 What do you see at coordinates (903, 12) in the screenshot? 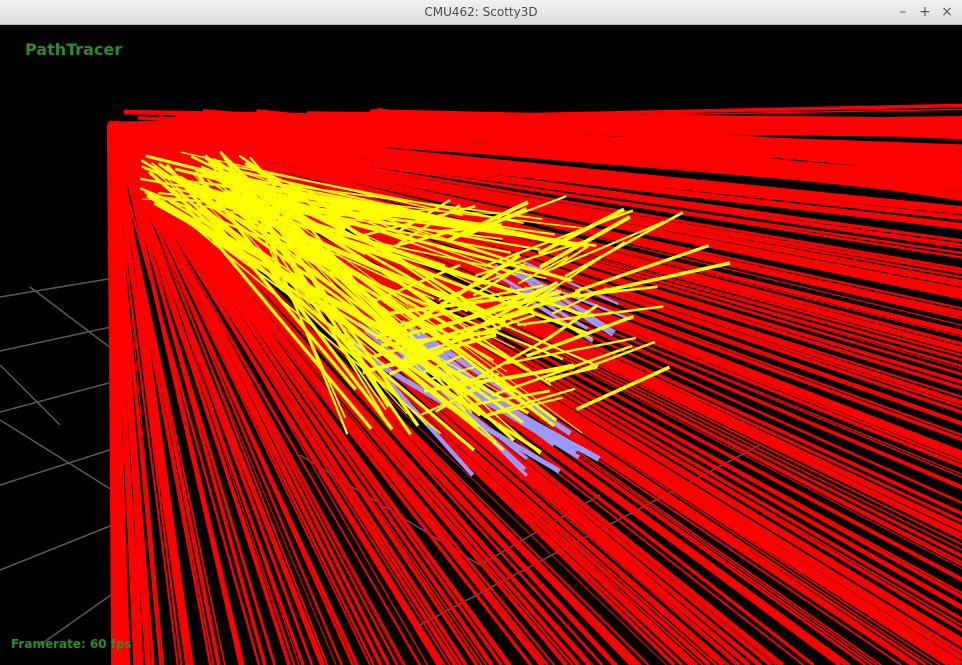
I see `minimize-icon: –` at bounding box center [903, 12].